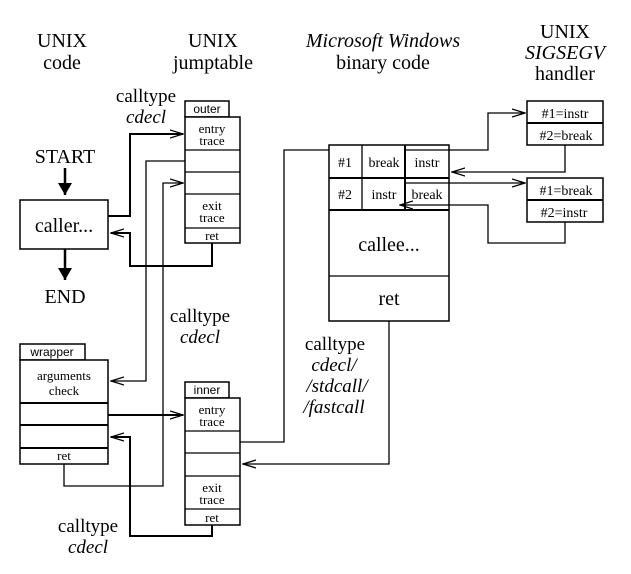  I want to click on inner-block: inner entry trace exit trace ret, so click(212, 453).